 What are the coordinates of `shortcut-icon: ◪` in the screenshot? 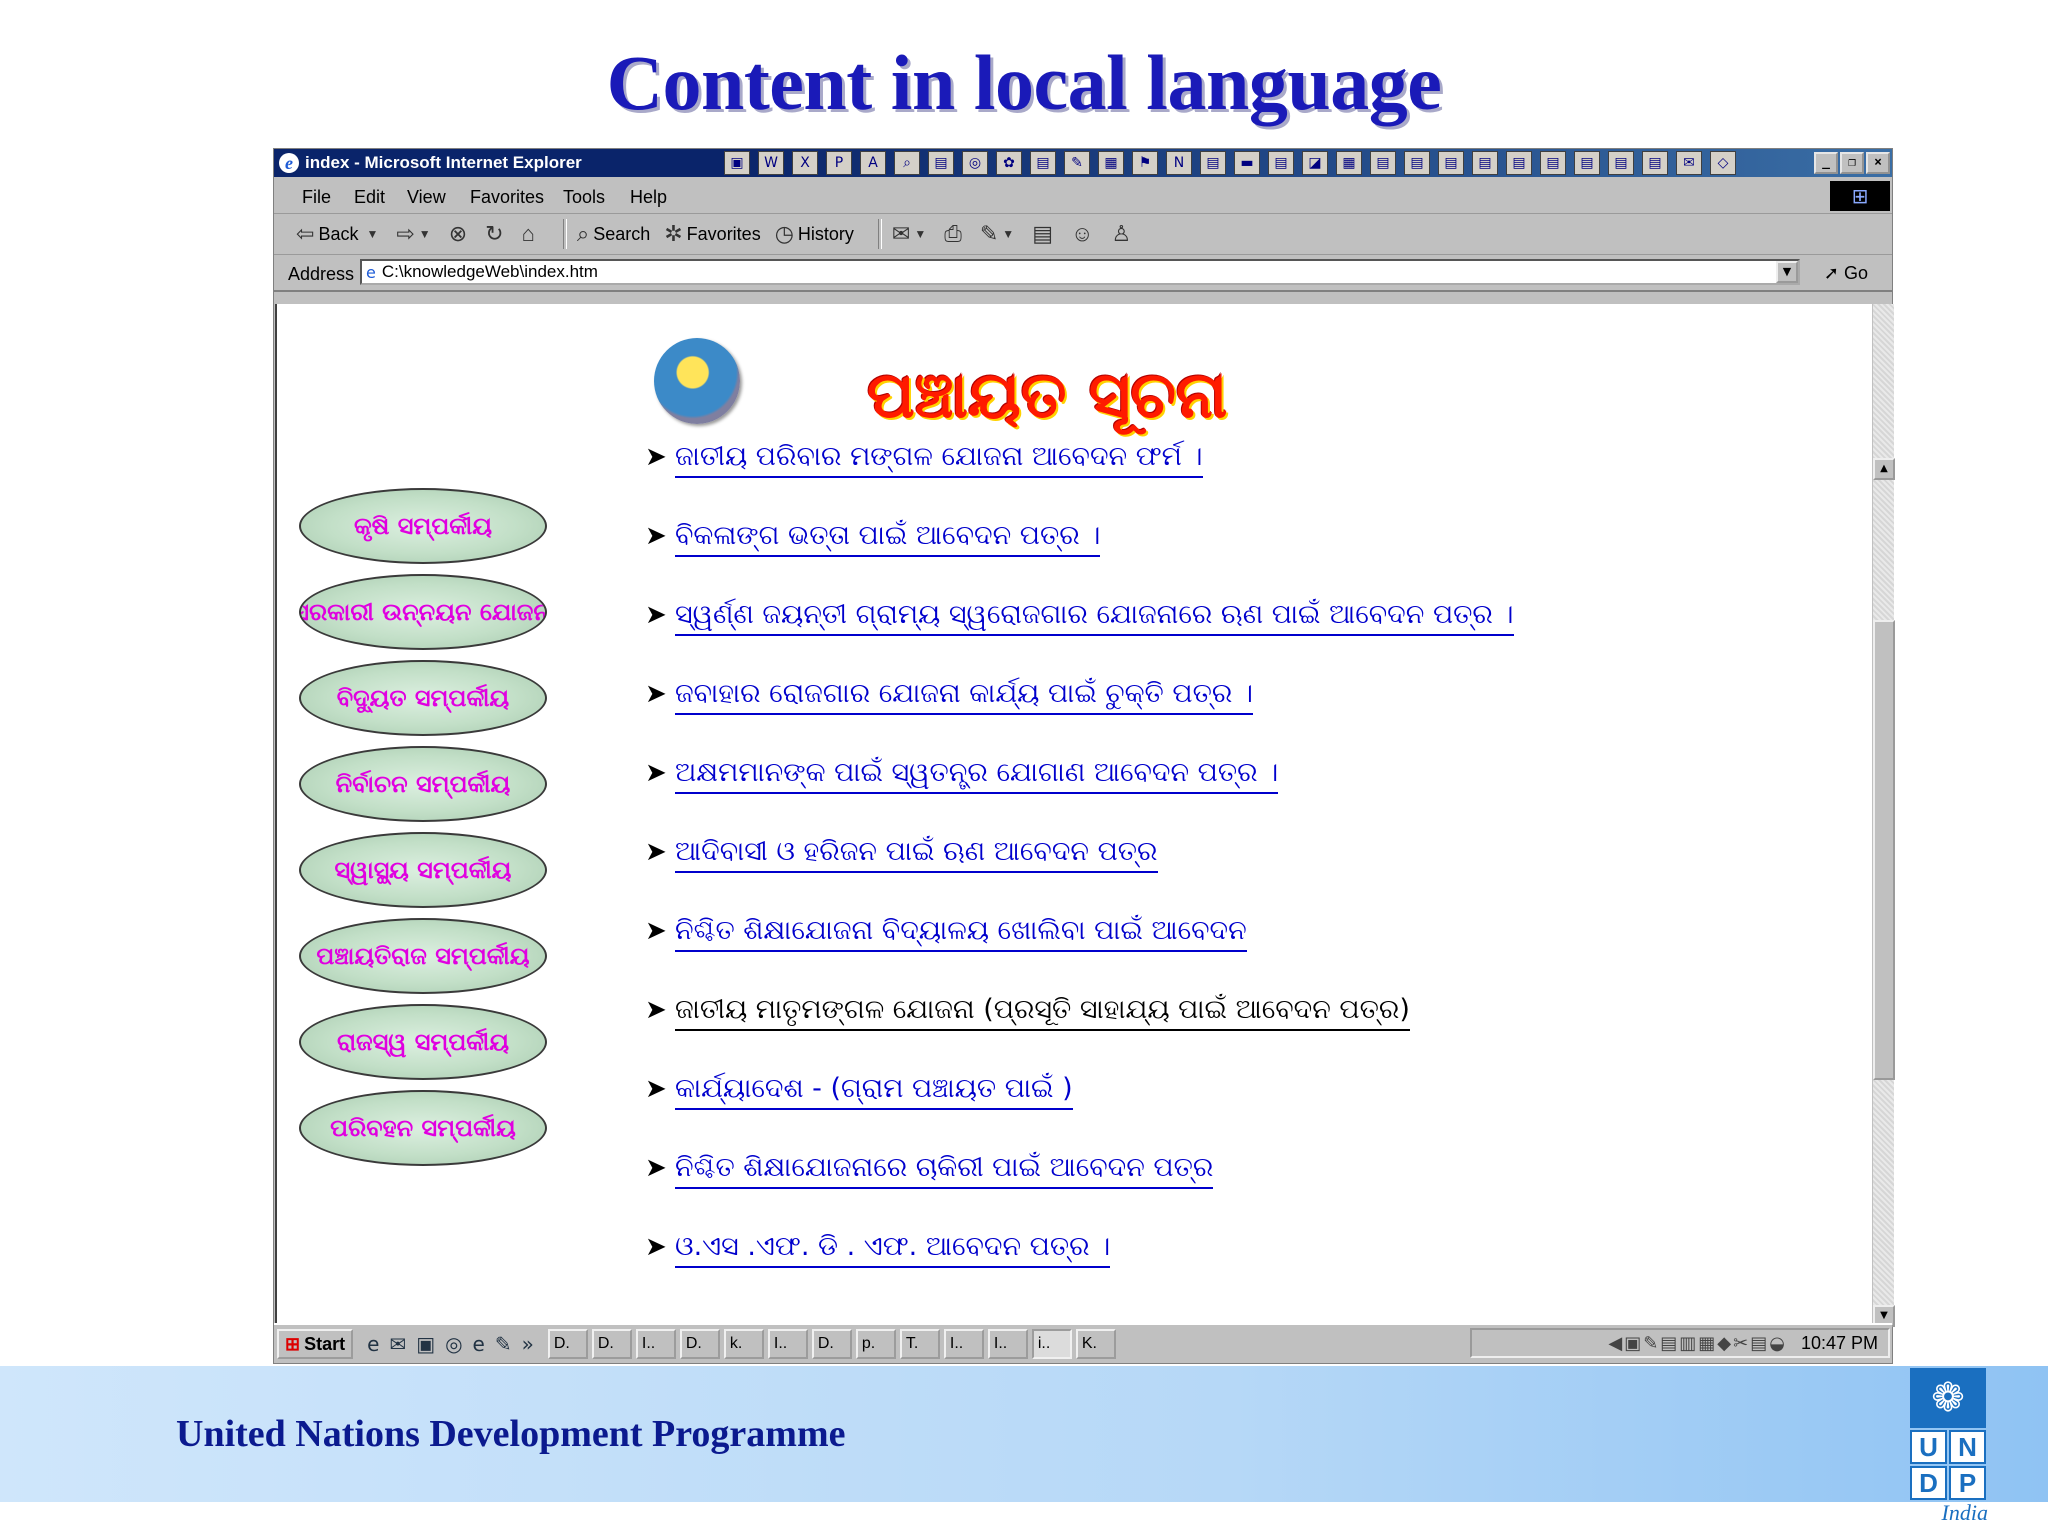 It's located at (1315, 163).